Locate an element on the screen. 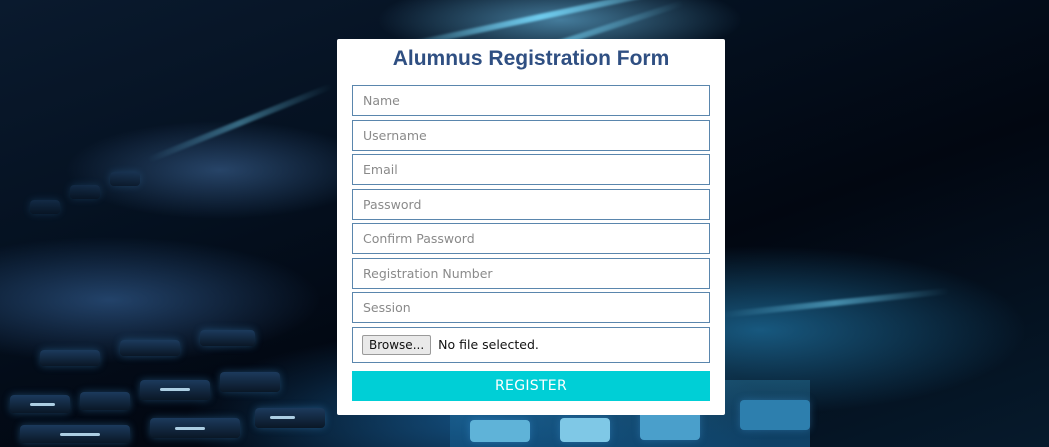  name-input is located at coordinates (531, 100).